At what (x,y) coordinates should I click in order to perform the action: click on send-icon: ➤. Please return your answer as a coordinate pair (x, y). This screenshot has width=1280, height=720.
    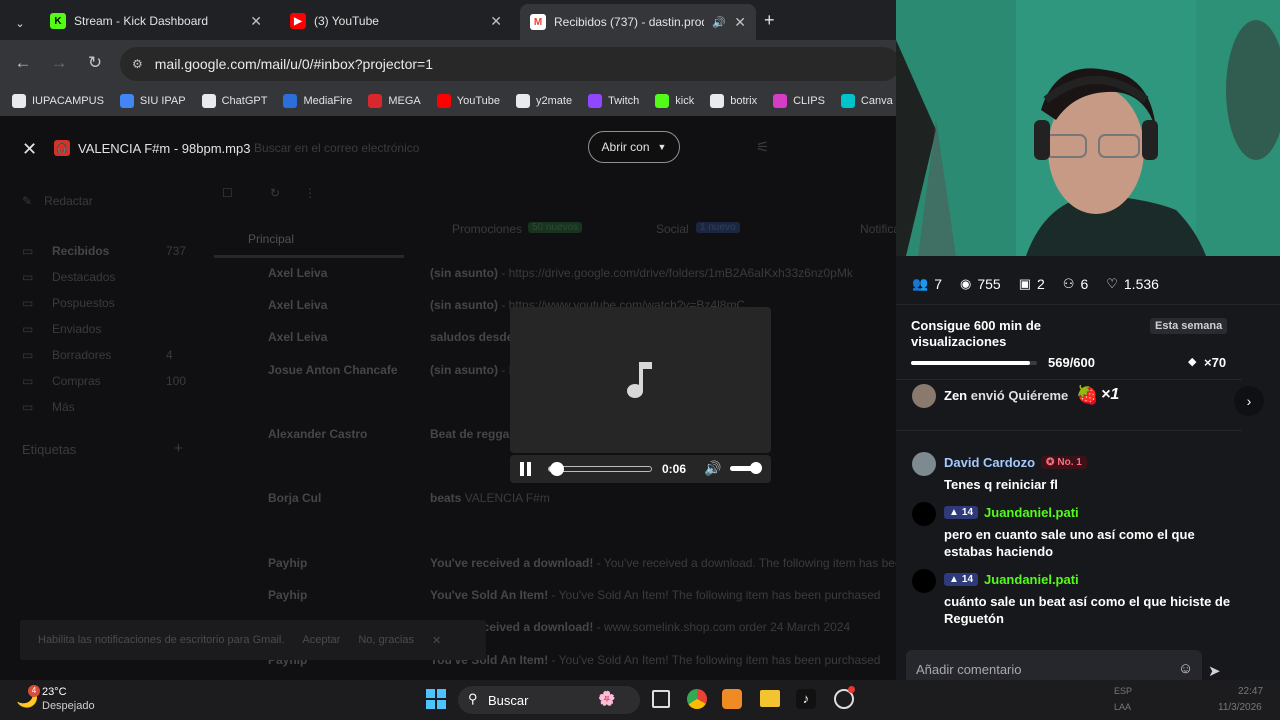
    Looking at the image, I should click on (1214, 671).